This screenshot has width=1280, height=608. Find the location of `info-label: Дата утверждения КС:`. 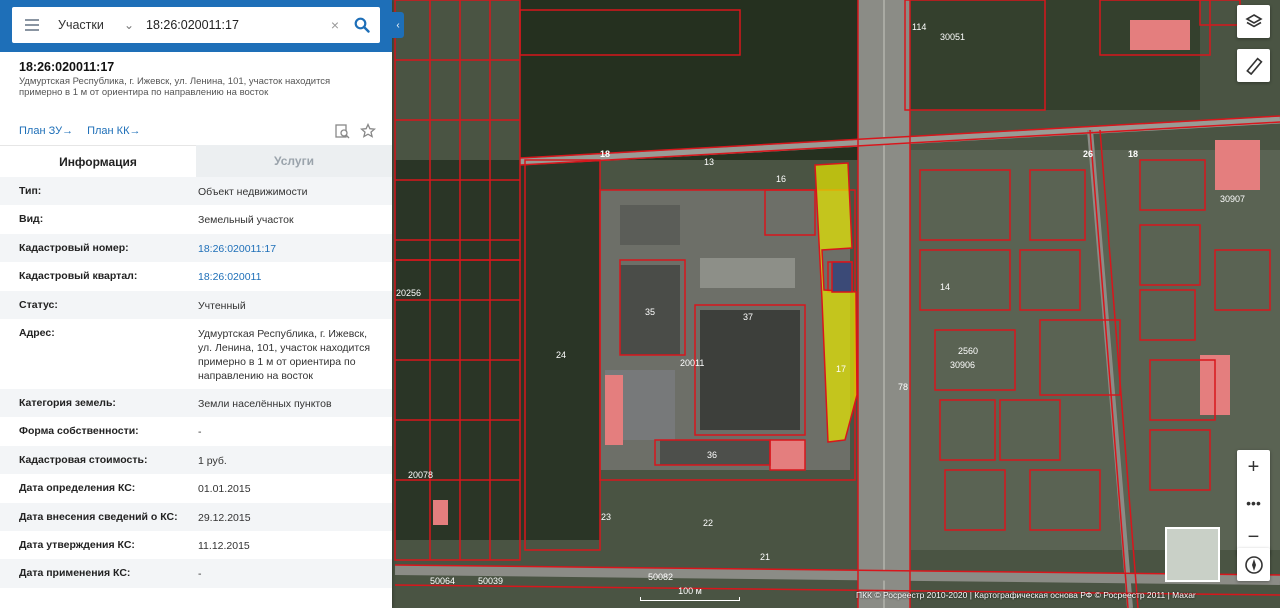

info-label: Дата утверждения КС: is located at coordinates (77, 544).